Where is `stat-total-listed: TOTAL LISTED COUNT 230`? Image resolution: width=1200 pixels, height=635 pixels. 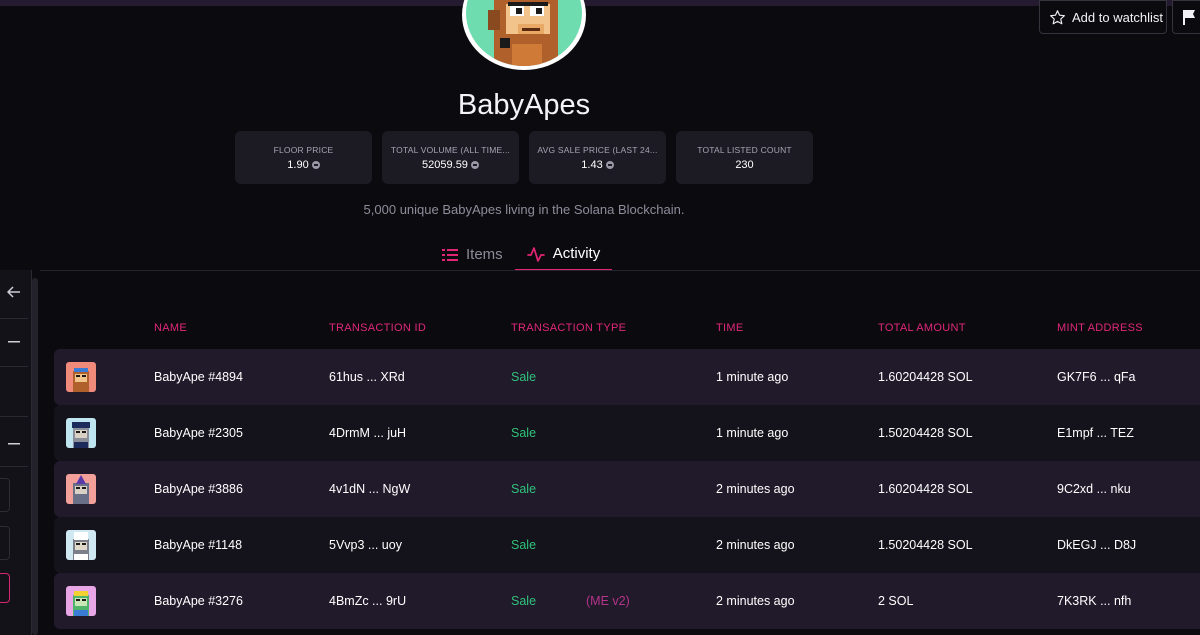
stat-total-listed: TOTAL LISTED COUNT 230 is located at coordinates (744, 157).